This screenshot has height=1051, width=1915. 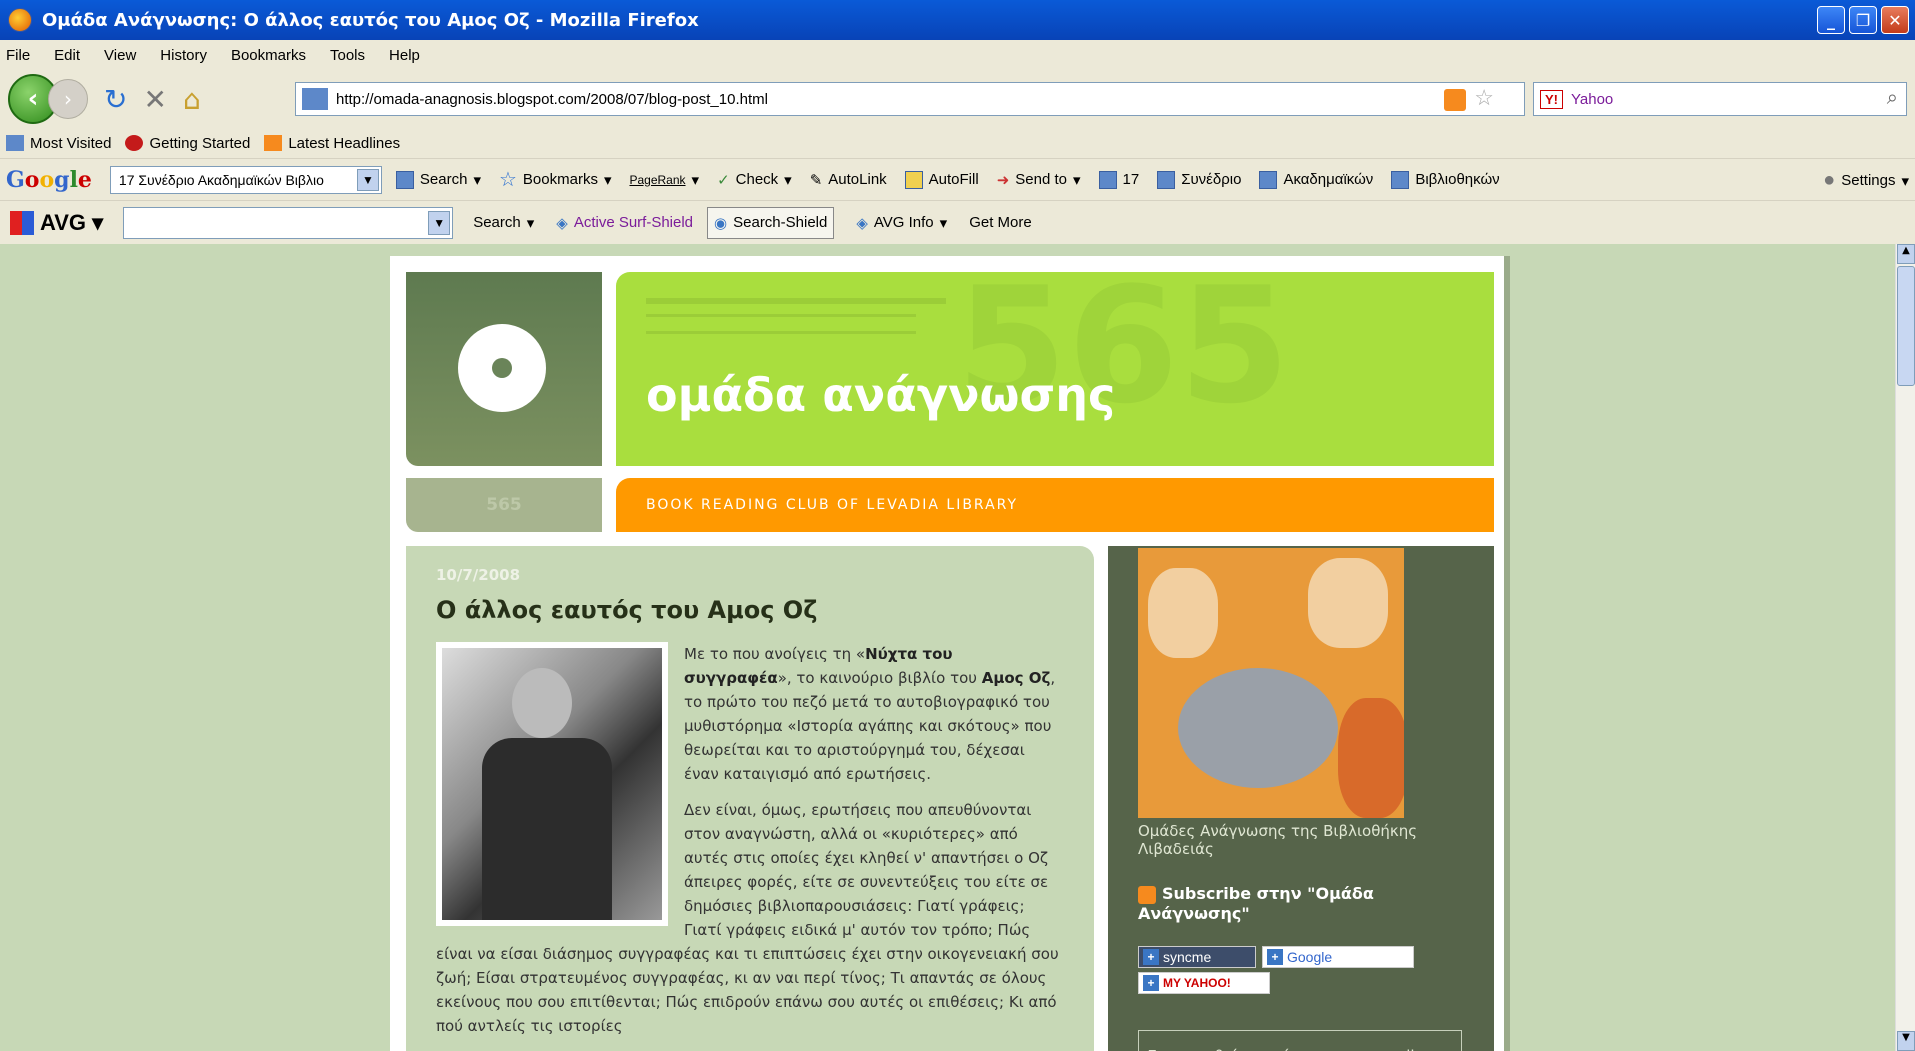 I want to click on plus-icon: +, so click(x=1151, y=957).